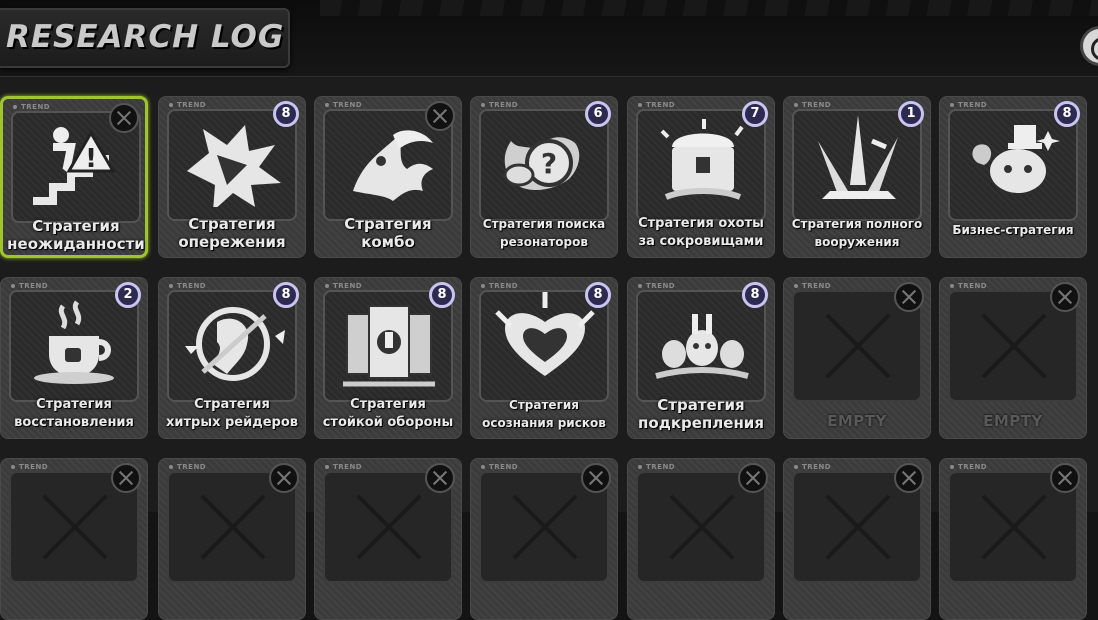  What do you see at coordinates (857, 242) in the screenshot?
I see `strategy-name-line2: вооружения` at bounding box center [857, 242].